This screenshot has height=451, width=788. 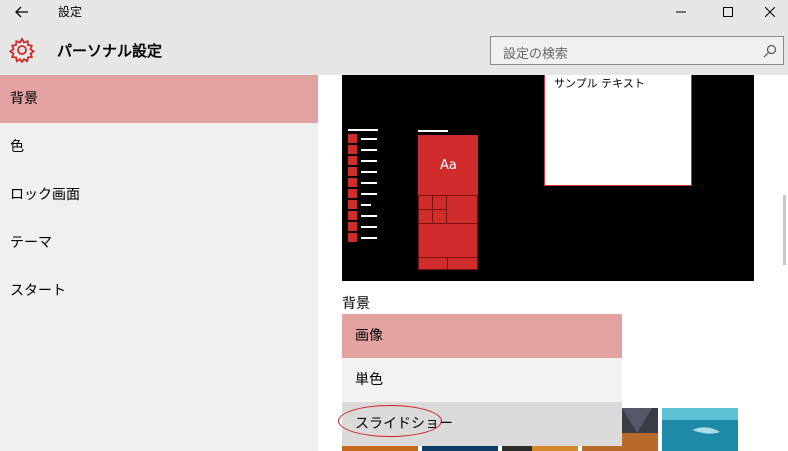 What do you see at coordinates (536, 54) in the screenshot?
I see `search-placeholder: 設定の検索` at bounding box center [536, 54].